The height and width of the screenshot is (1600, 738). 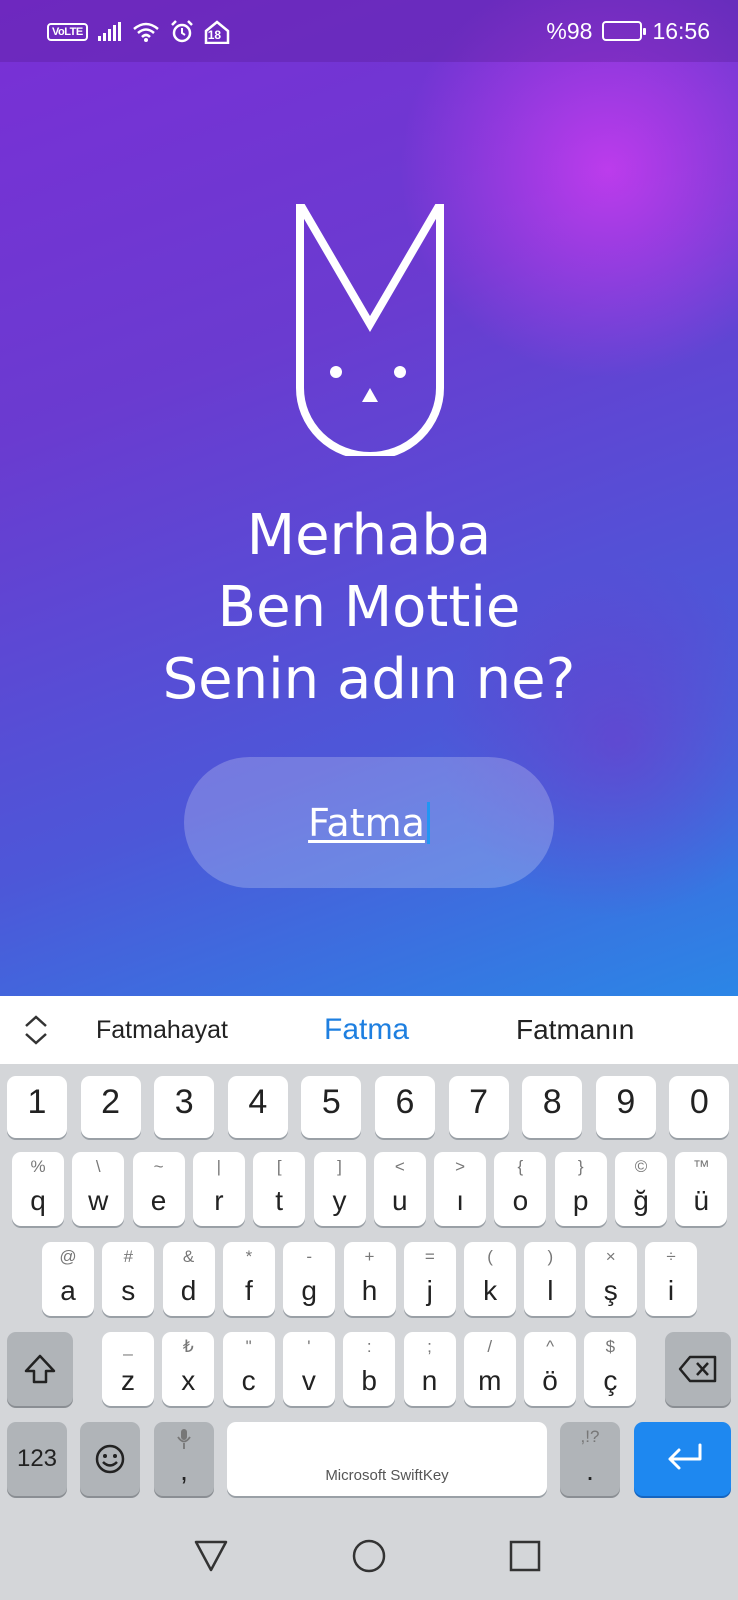 I want to click on key-ı: > ı, so click(x=460, y=1189).